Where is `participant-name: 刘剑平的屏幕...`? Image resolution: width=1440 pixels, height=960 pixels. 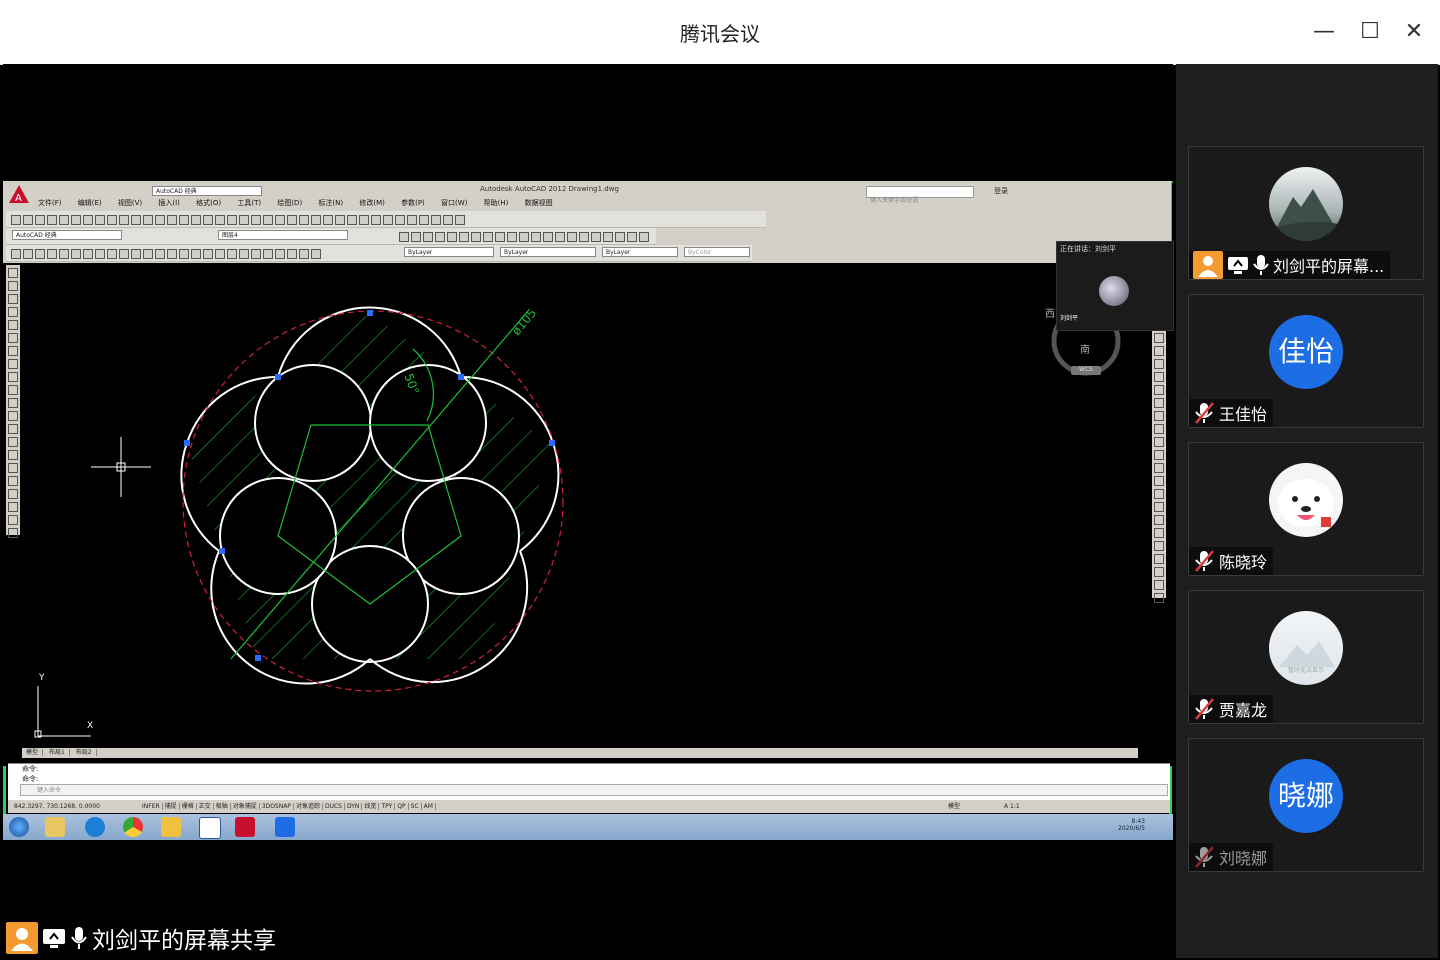 participant-name: 刘剑平的屏幕... is located at coordinates (1329, 266).